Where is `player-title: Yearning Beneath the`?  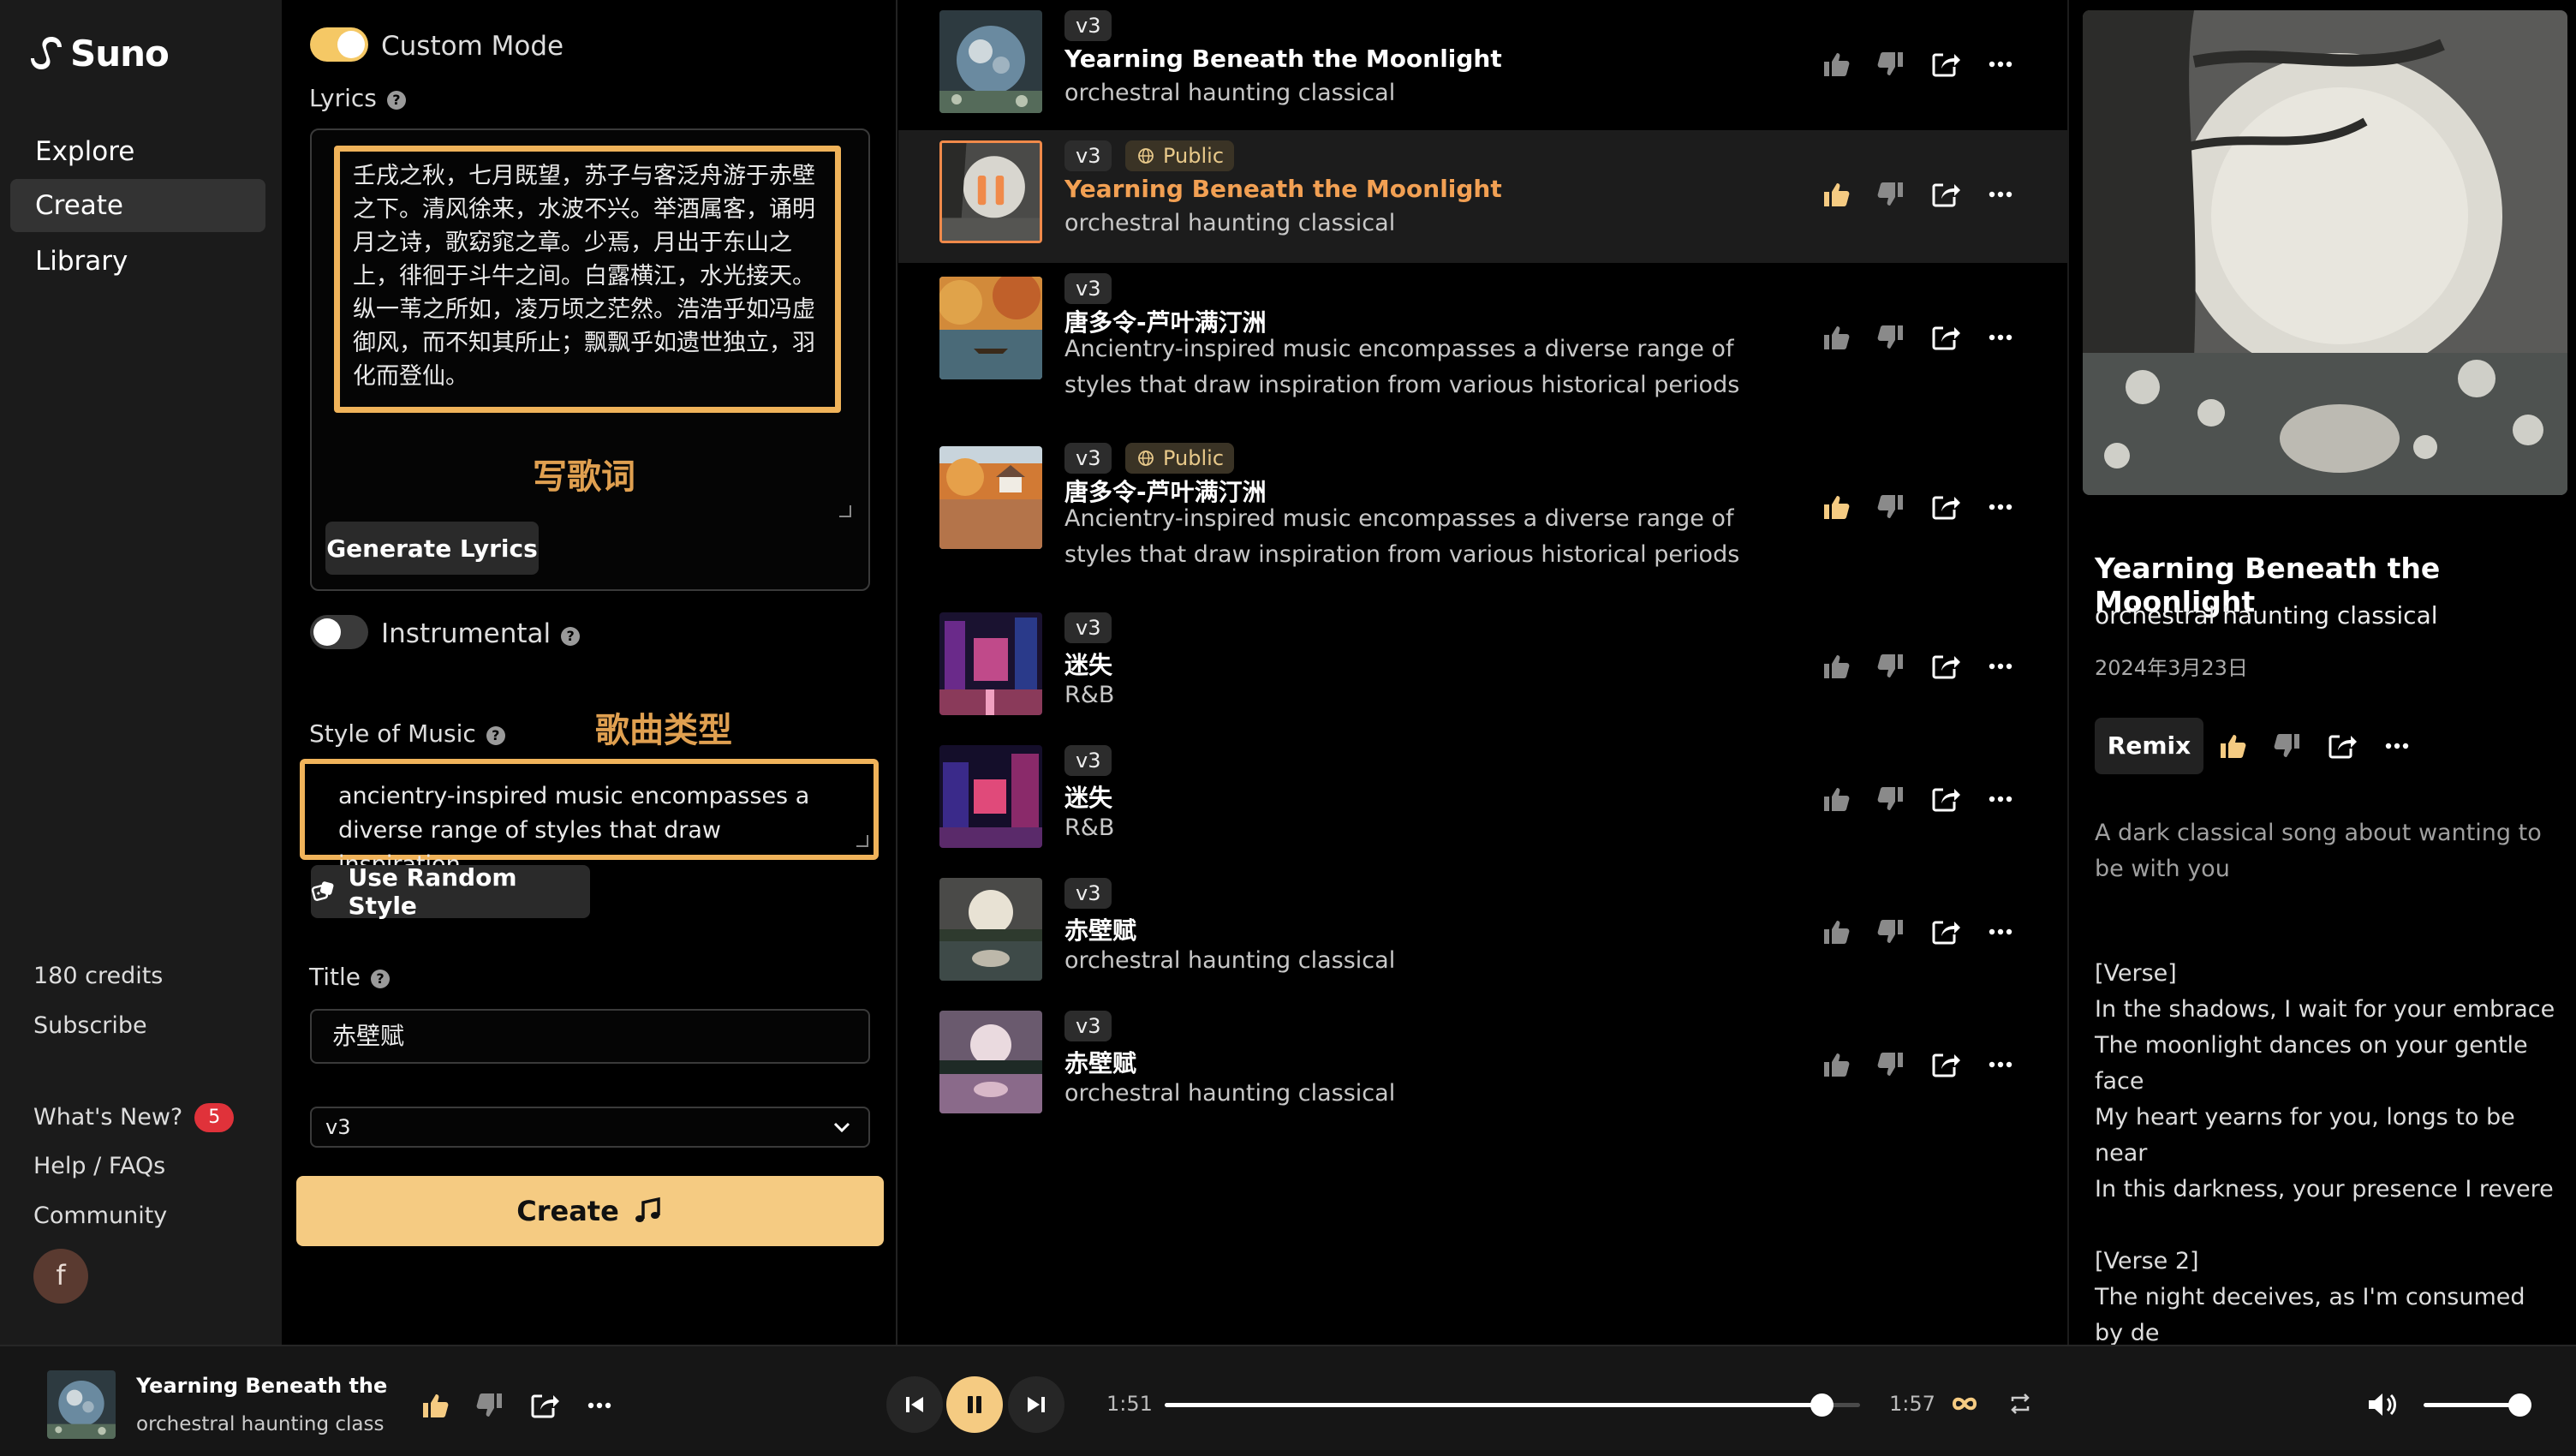
player-title: Yearning Beneath the is located at coordinates (261, 1386).